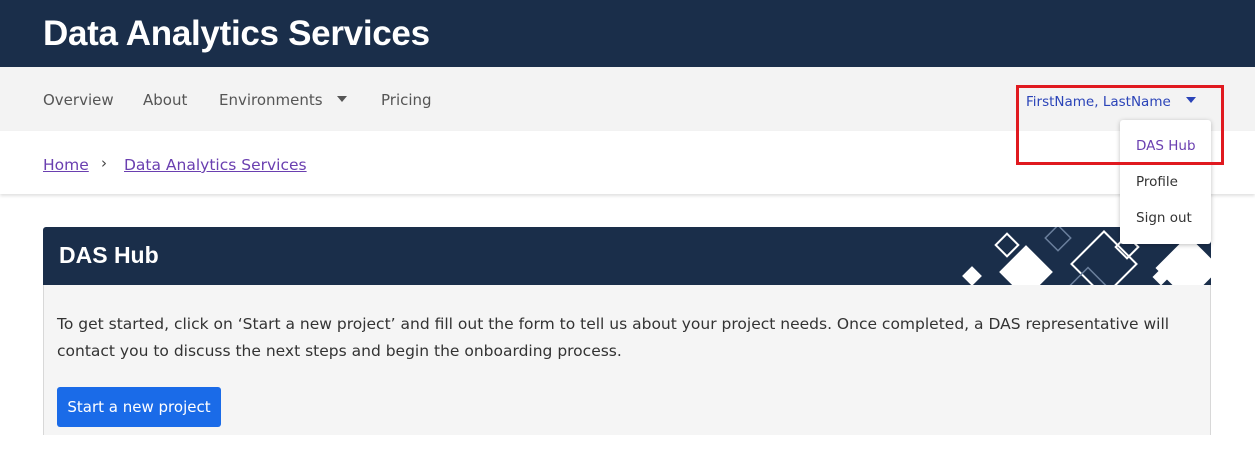 This screenshot has height=460, width=1255. Describe the element at coordinates (139, 407) in the screenshot. I see `start-new-project-button: Start a new project` at that location.